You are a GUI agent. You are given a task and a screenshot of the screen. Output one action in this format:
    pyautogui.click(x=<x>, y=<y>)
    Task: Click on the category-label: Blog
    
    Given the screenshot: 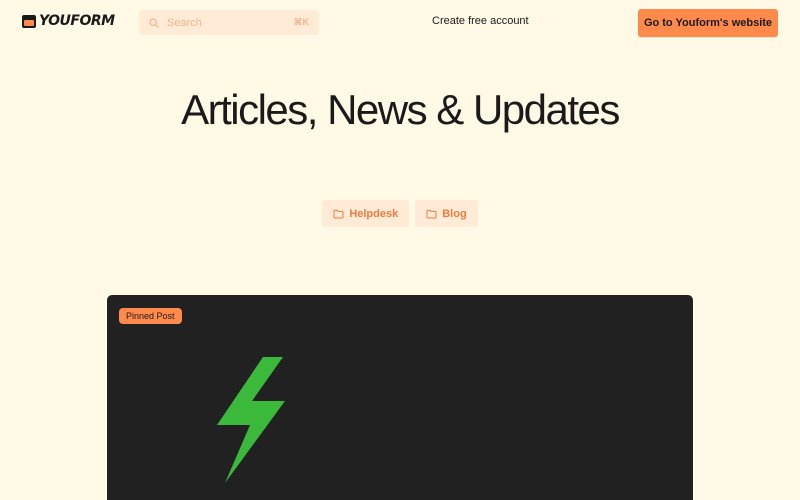 What is the action you would take?
    pyautogui.click(x=454, y=213)
    